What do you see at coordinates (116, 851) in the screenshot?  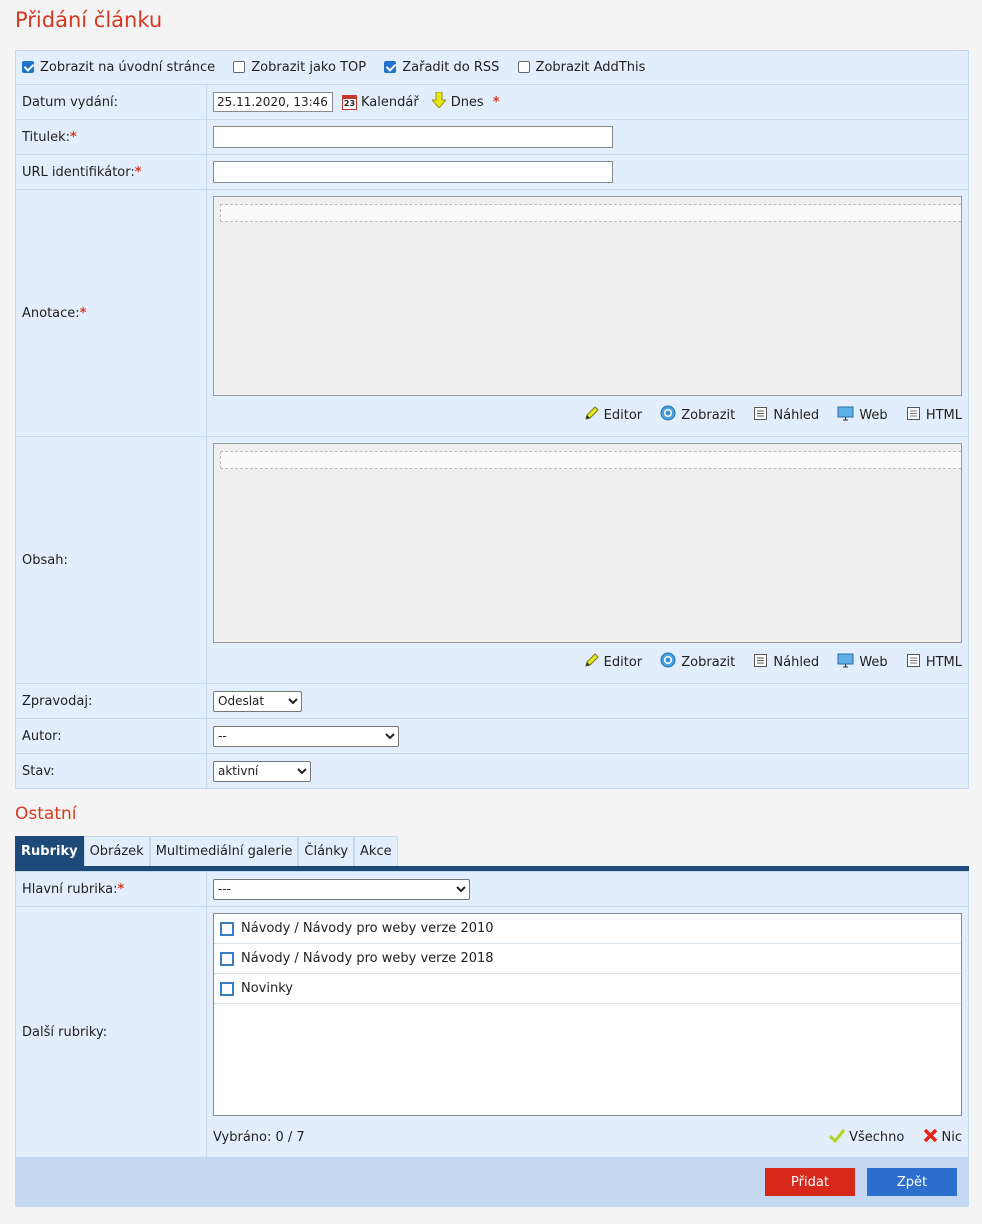 I see `tab-obrazek: Obrázek` at bounding box center [116, 851].